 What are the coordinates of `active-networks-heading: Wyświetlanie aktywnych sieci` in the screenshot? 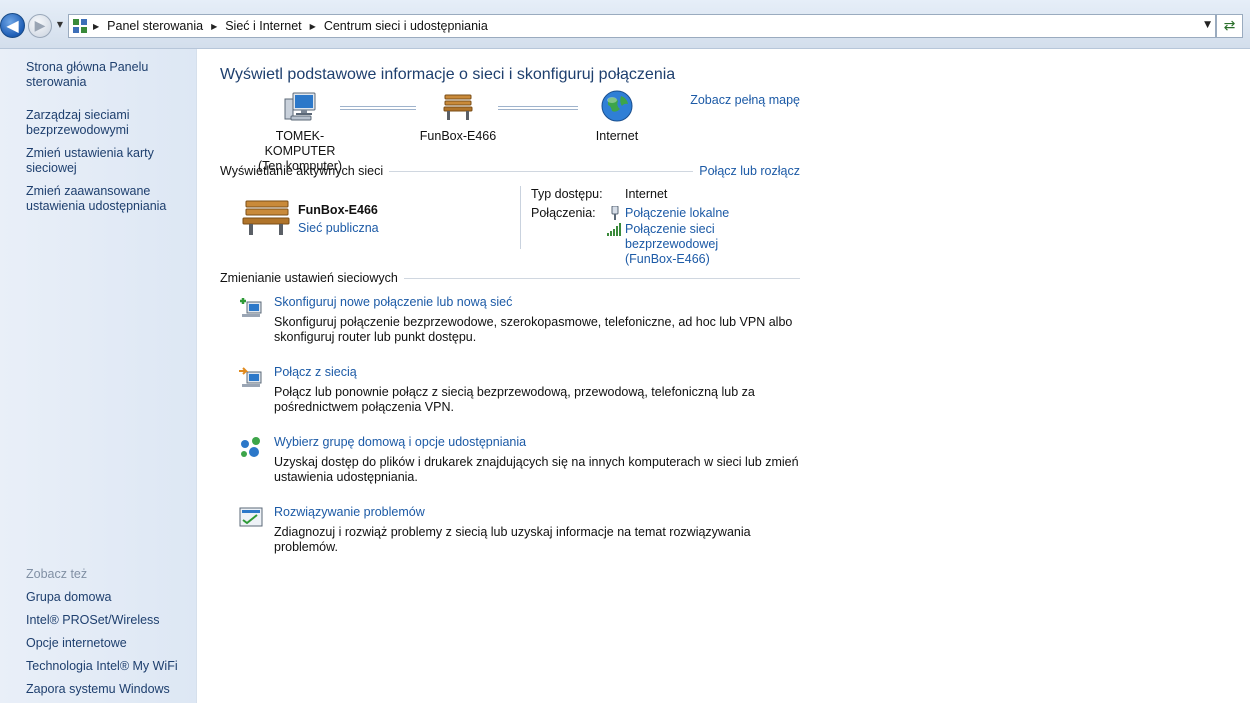 It's located at (302, 171).